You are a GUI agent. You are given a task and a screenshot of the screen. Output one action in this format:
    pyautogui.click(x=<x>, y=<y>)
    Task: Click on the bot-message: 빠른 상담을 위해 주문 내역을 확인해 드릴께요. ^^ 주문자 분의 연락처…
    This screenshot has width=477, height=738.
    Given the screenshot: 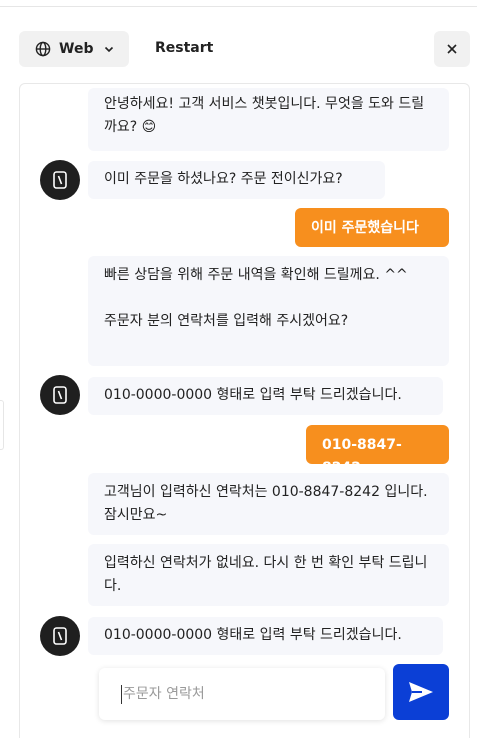 What is the action you would take?
    pyautogui.click(x=268, y=311)
    